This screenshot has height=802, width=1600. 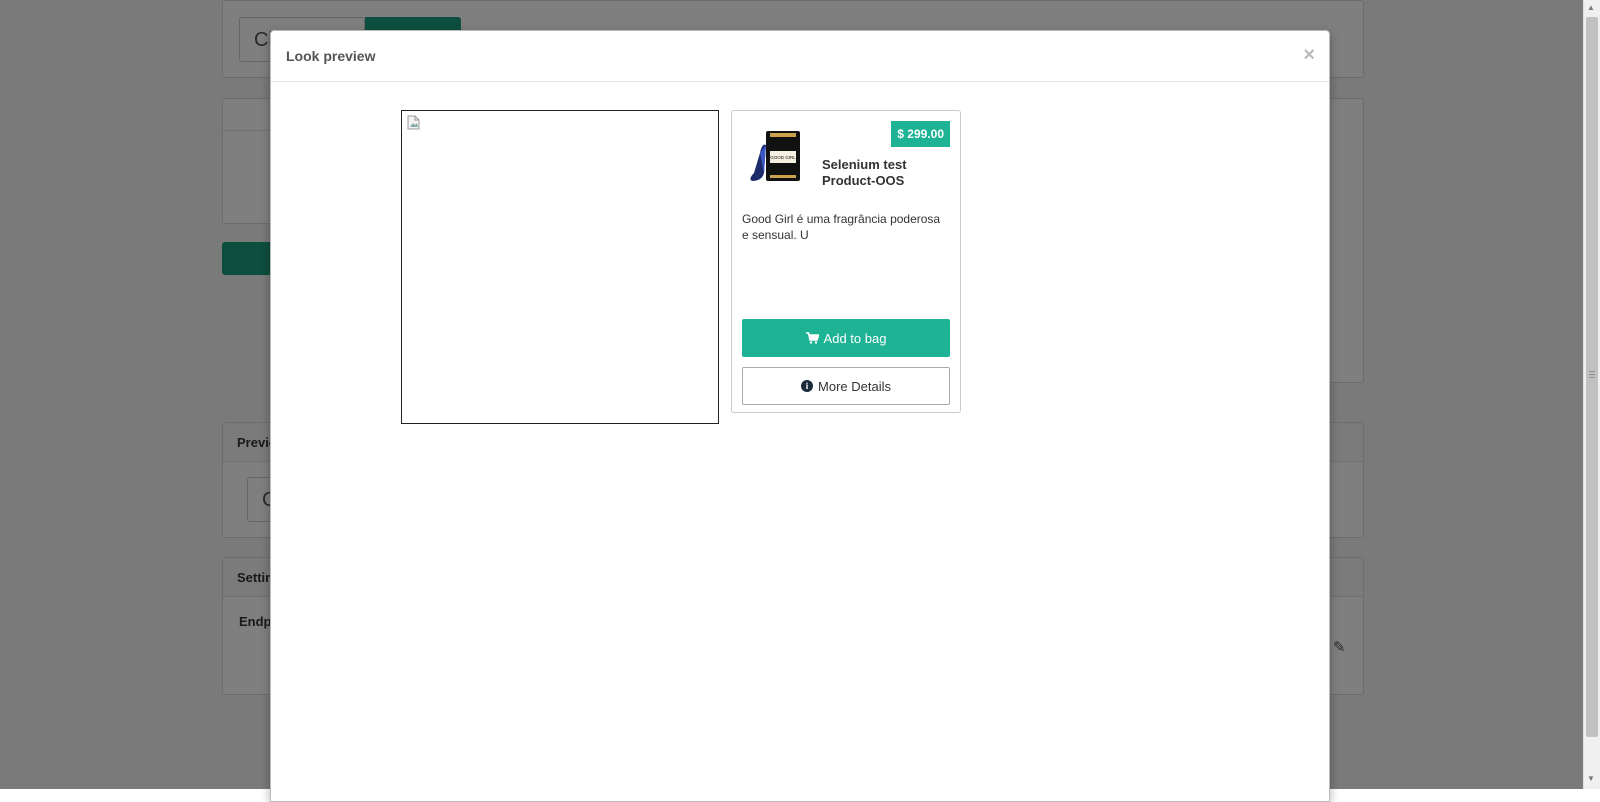 What do you see at coordinates (331, 56) in the screenshot?
I see `modal-title: Look preview` at bounding box center [331, 56].